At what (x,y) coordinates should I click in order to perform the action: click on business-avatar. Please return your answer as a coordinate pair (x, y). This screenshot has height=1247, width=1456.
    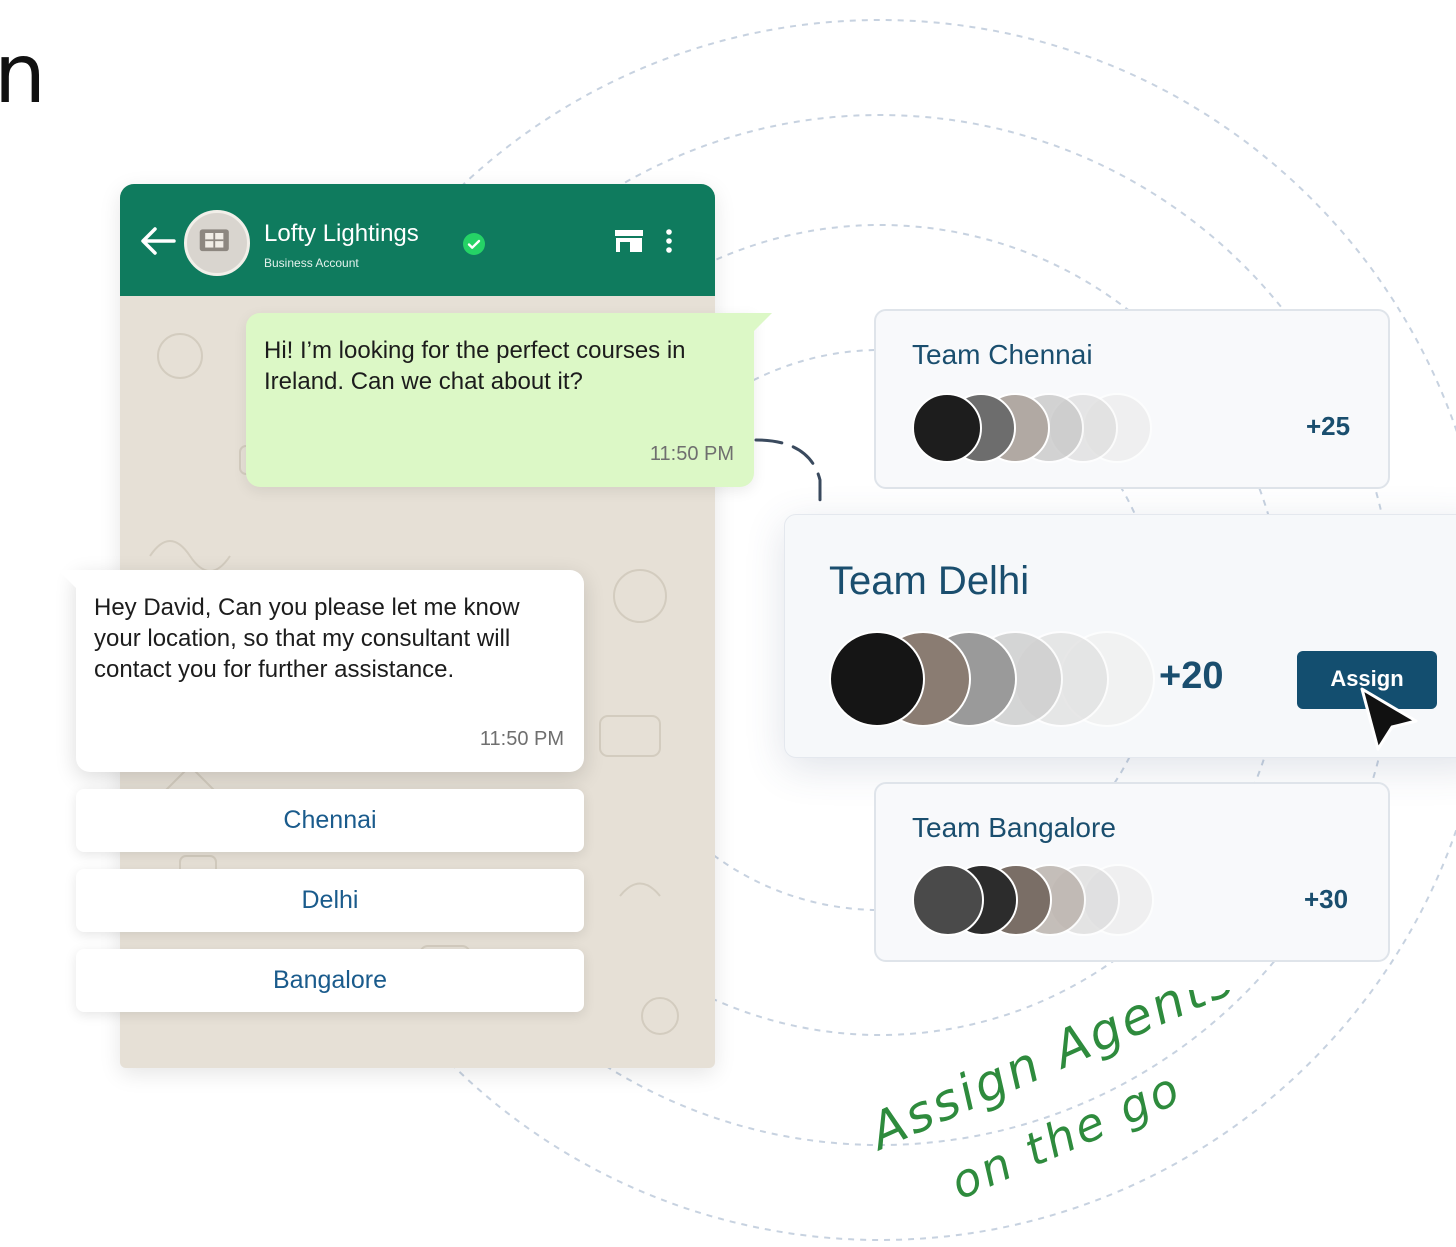
    Looking at the image, I should click on (217, 243).